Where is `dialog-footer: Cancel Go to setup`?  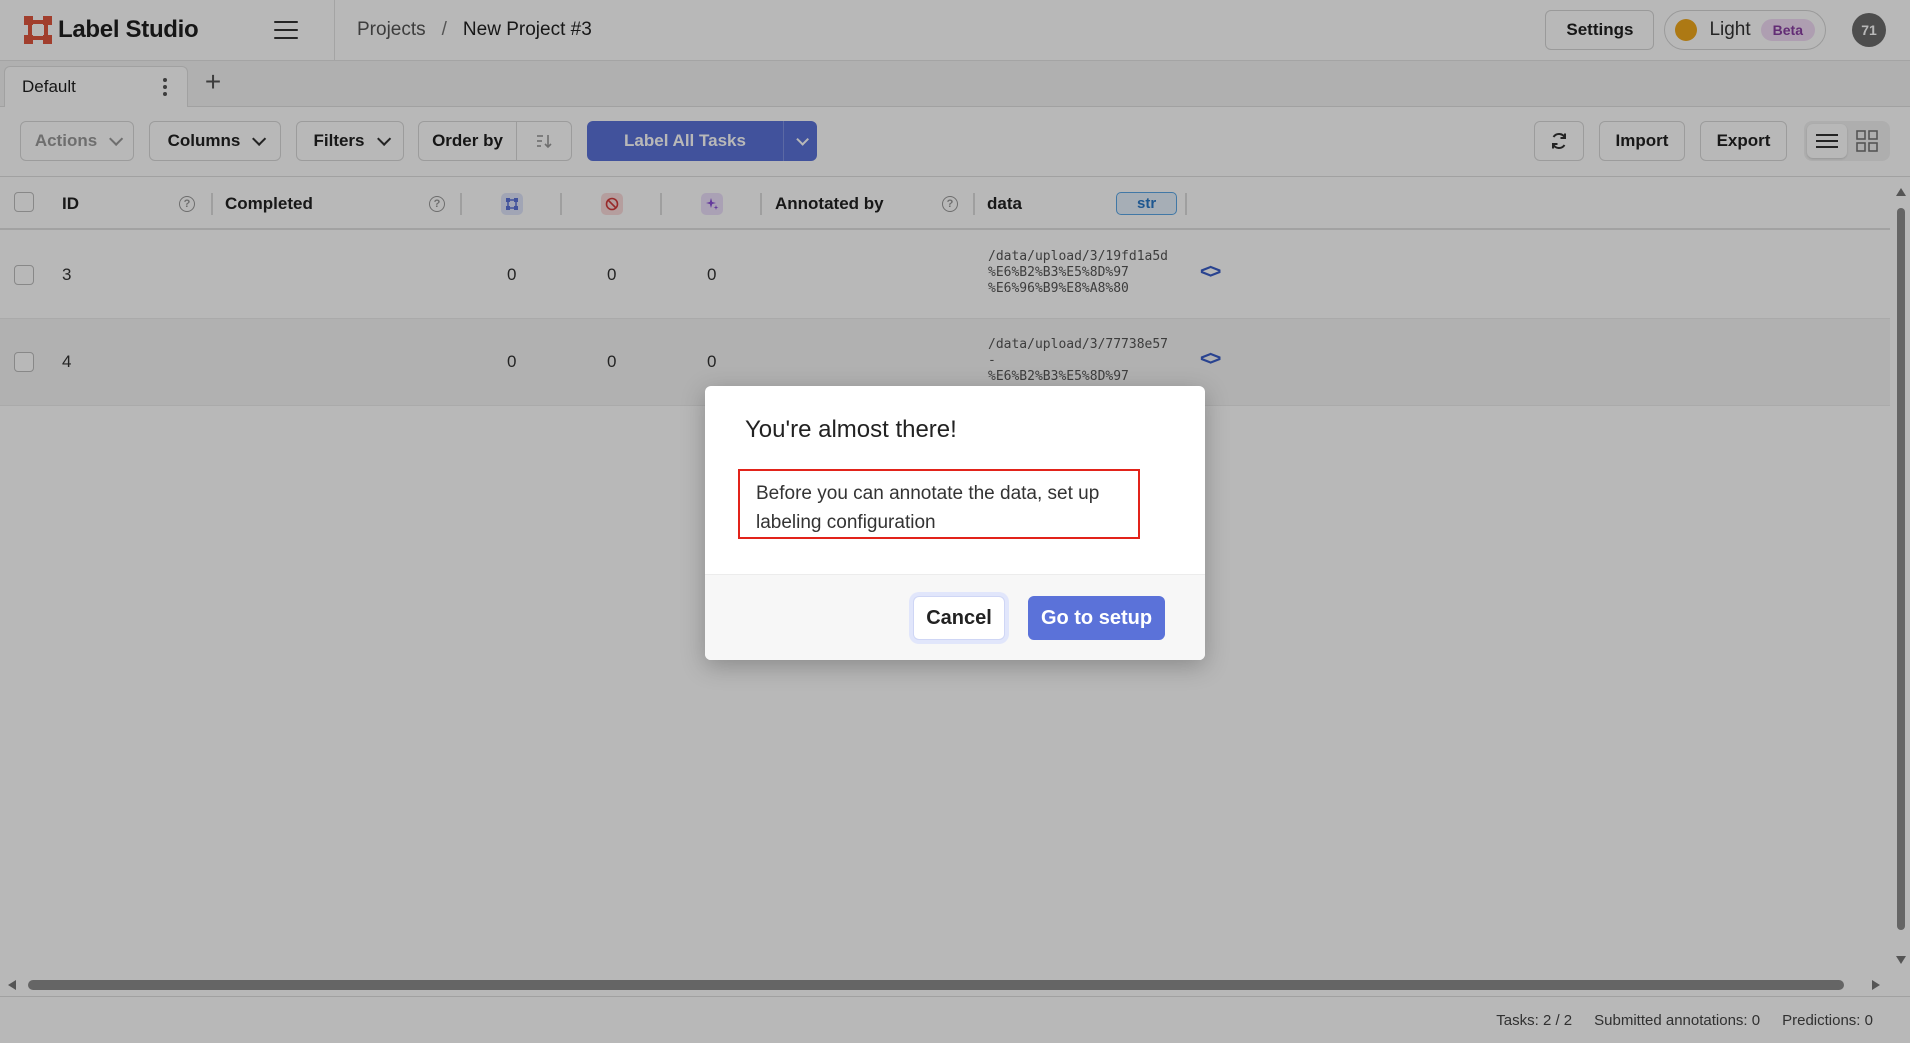
dialog-footer: Cancel Go to setup is located at coordinates (955, 617).